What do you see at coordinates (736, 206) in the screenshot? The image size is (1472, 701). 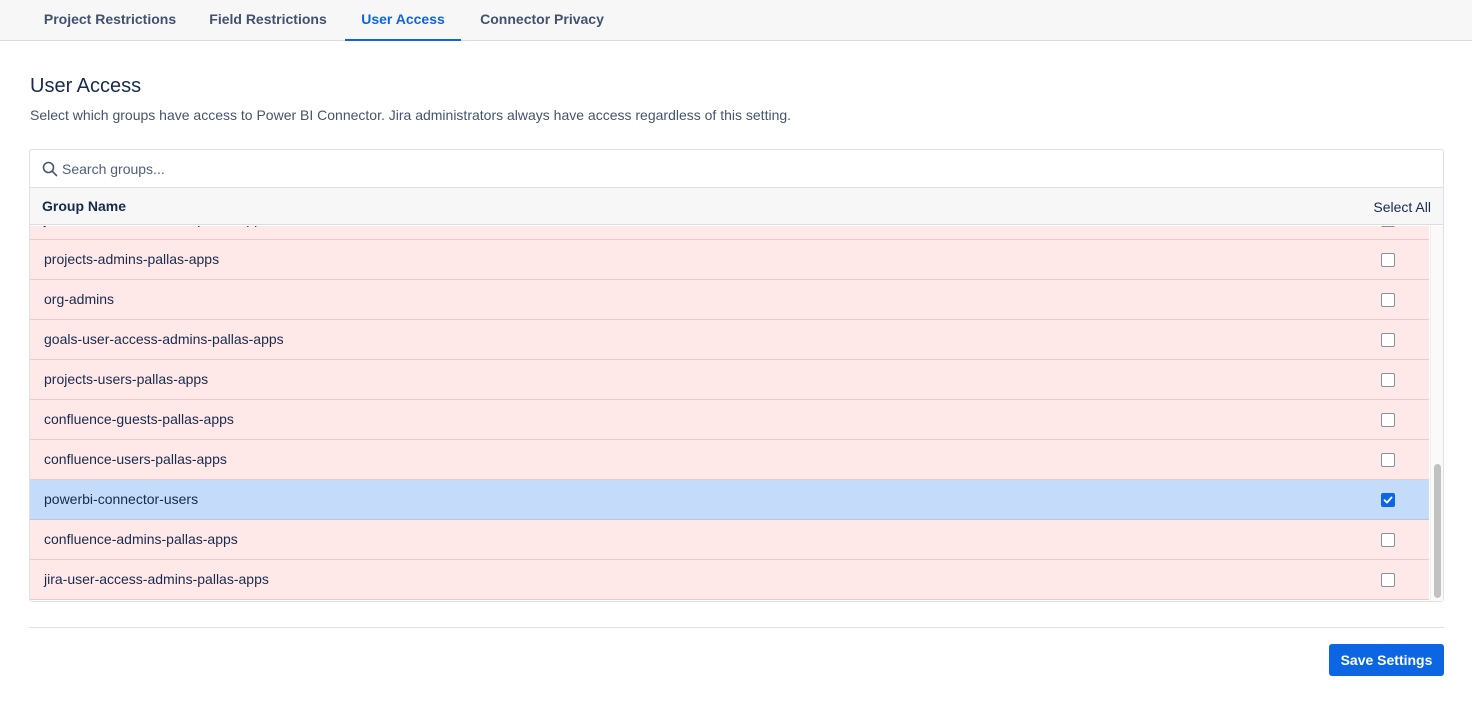 I see `table-header: Group Name Select All` at bounding box center [736, 206].